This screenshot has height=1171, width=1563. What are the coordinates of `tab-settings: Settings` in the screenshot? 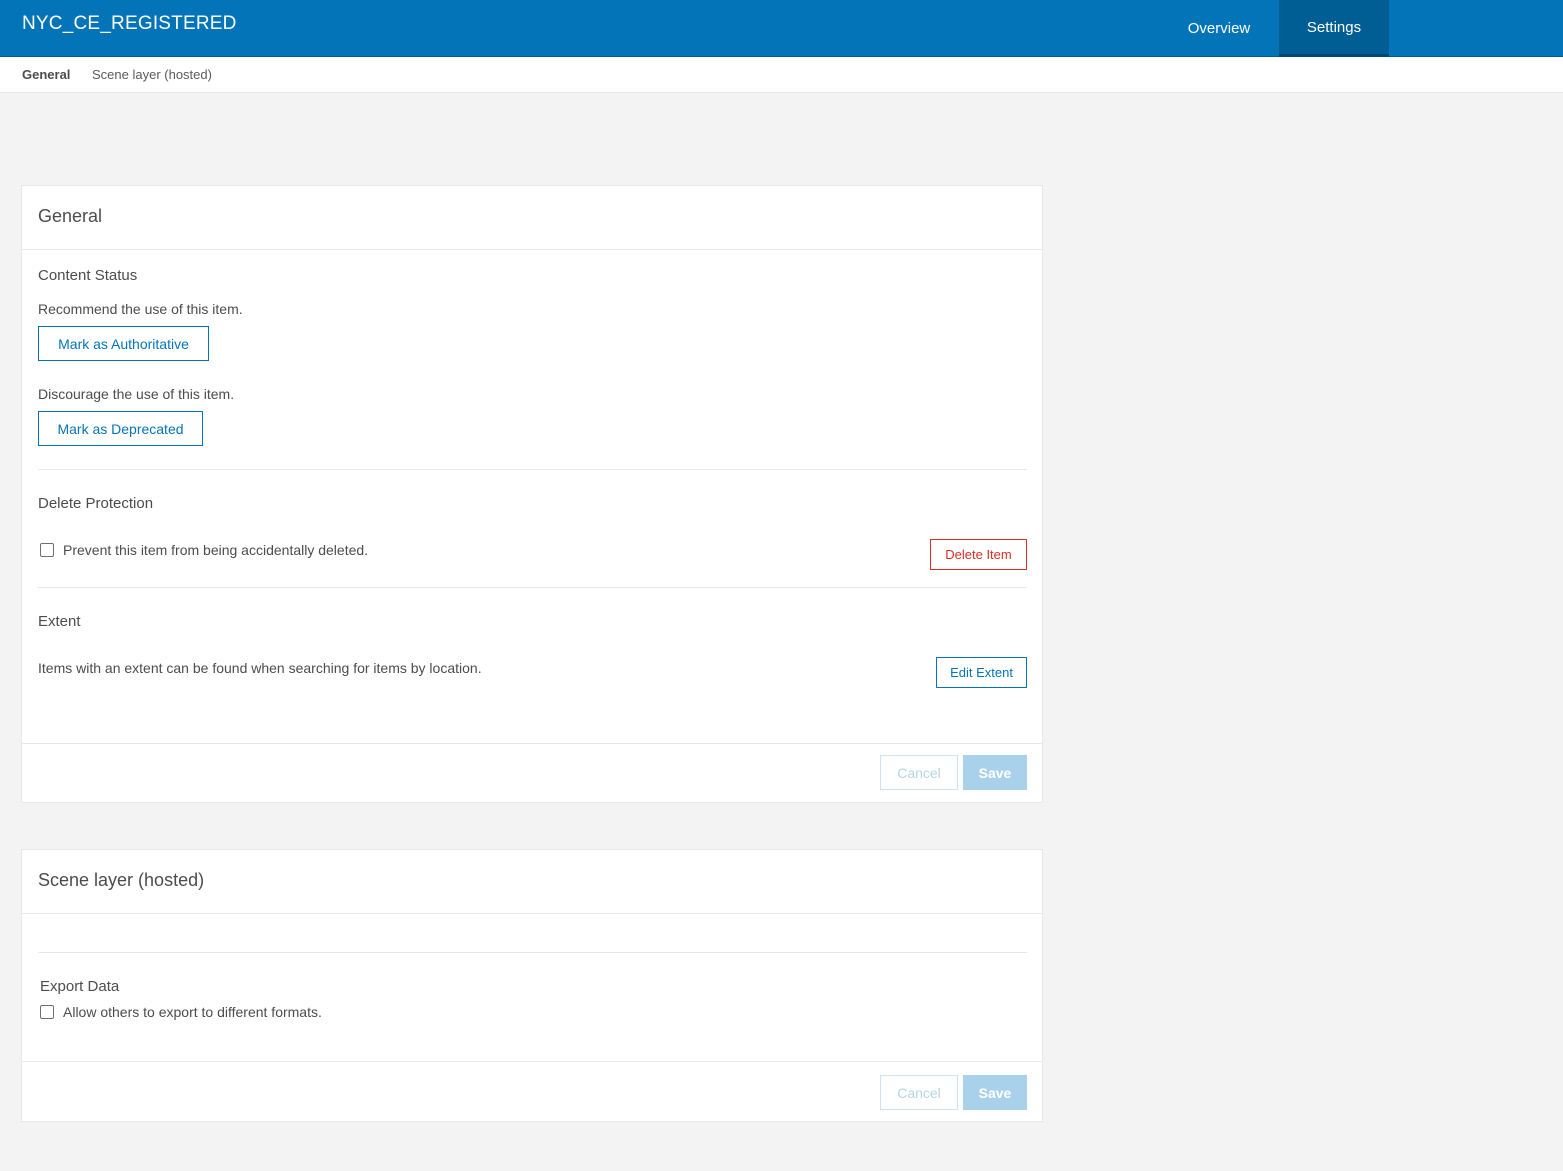 It's located at (1334, 28).